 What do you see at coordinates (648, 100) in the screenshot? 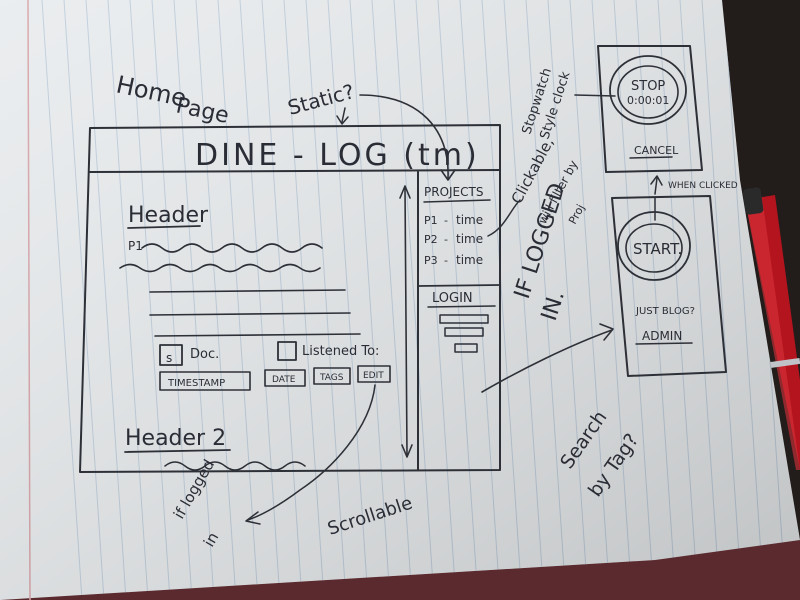
I see `stopwatch-time: 0:00:01` at bounding box center [648, 100].